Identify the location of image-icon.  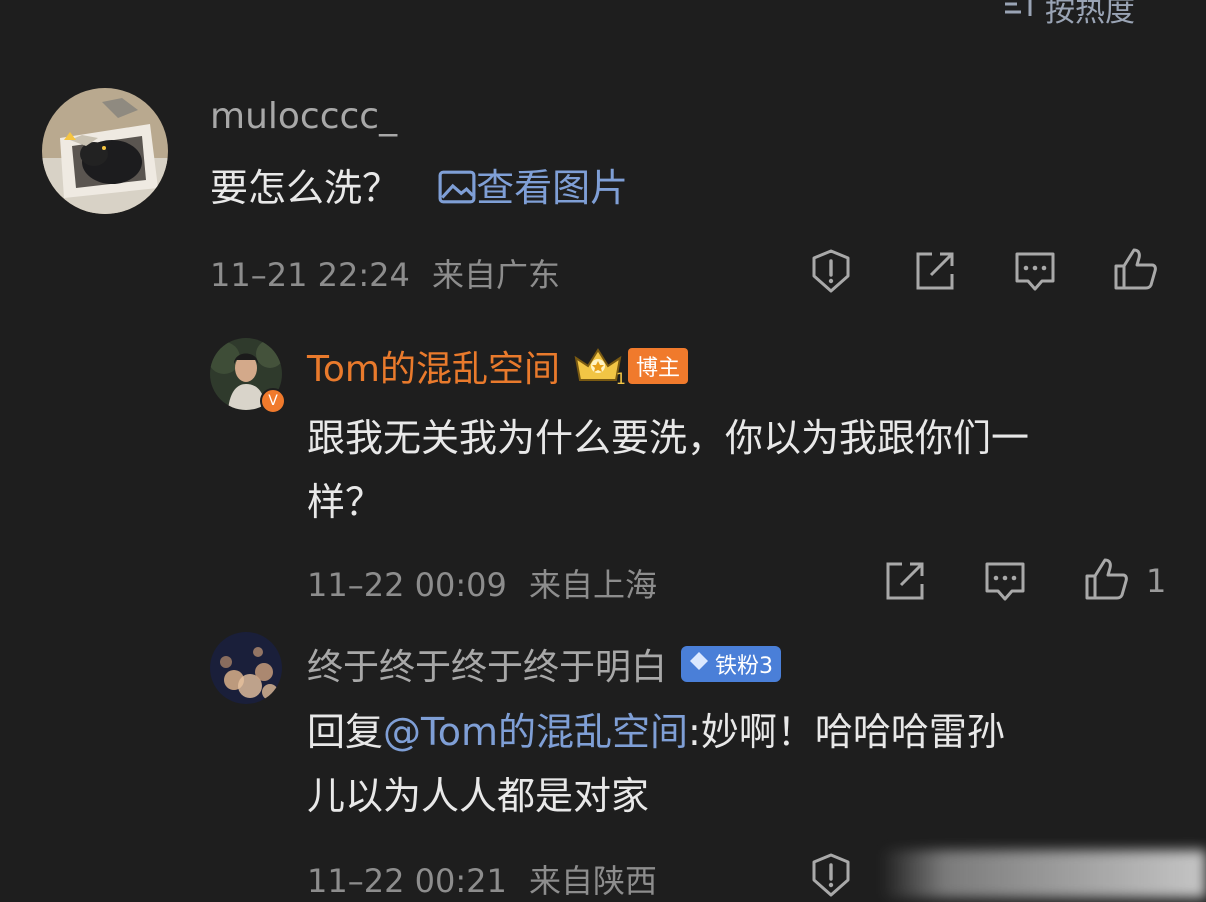
(457, 187).